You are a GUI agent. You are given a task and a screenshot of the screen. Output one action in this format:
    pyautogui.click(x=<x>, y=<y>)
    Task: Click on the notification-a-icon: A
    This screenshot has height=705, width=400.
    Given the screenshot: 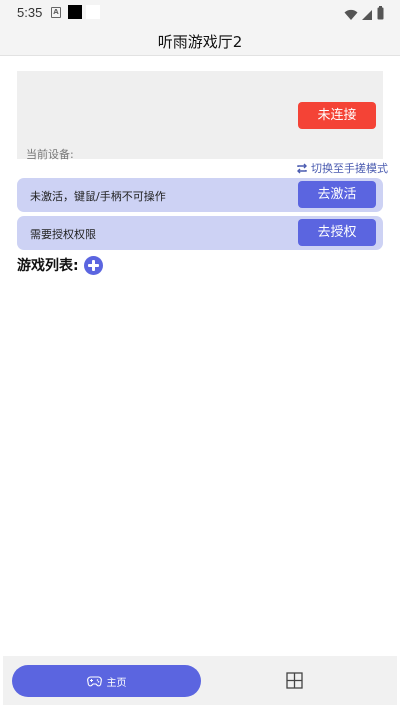 What is the action you would take?
    pyautogui.click(x=56, y=12)
    